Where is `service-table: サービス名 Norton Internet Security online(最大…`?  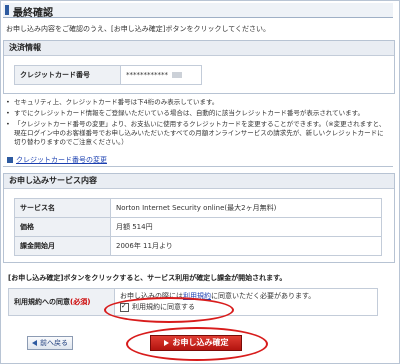 service-table: サービス名 Norton Internet Security online(最大… is located at coordinates (198, 227).